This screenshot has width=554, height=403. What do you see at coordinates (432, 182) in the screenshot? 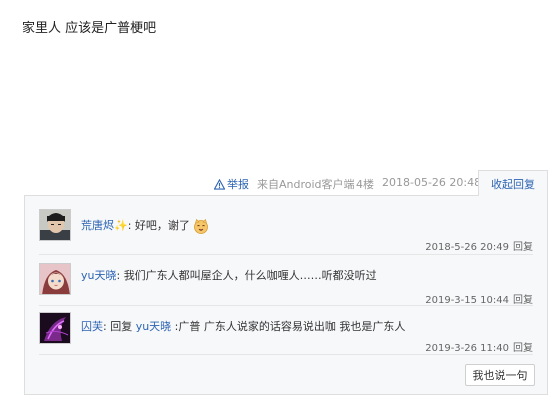
I see `post-time: 2018-05-26 20:48` at bounding box center [432, 182].